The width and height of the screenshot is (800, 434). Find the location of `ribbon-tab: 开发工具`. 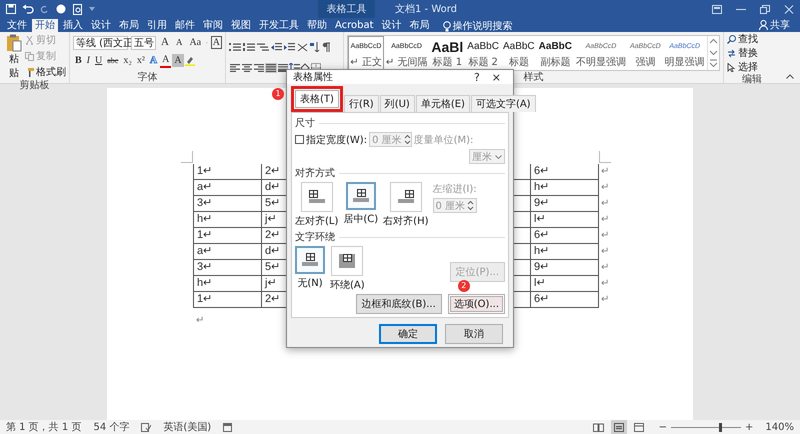

ribbon-tab: 开发工具 is located at coordinates (279, 25).